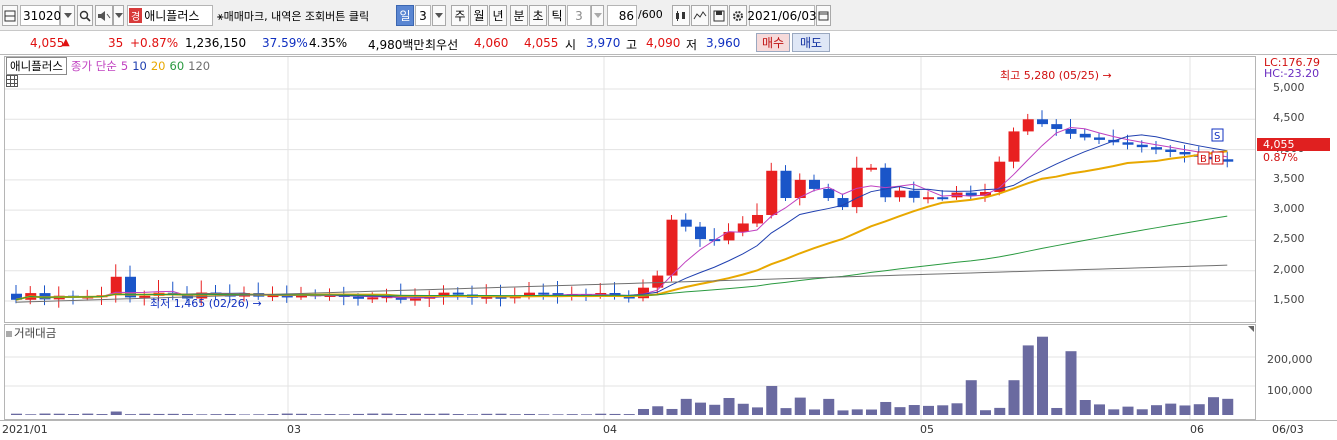  What do you see at coordinates (782, 15) in the screenshot?
I see `date-input: 2021/06/03` at bounding box center [782, 15].